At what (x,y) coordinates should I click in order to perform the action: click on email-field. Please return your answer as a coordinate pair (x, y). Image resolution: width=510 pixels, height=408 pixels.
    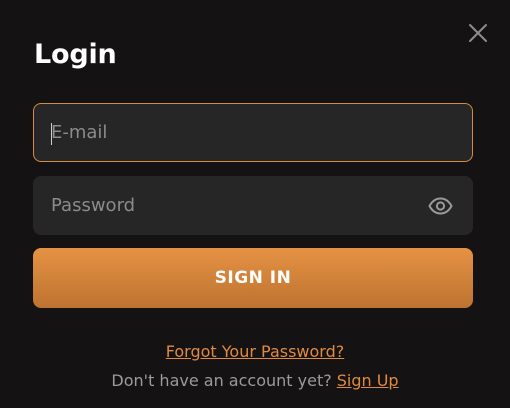
    Looking at the image, I should click on (253, 132).